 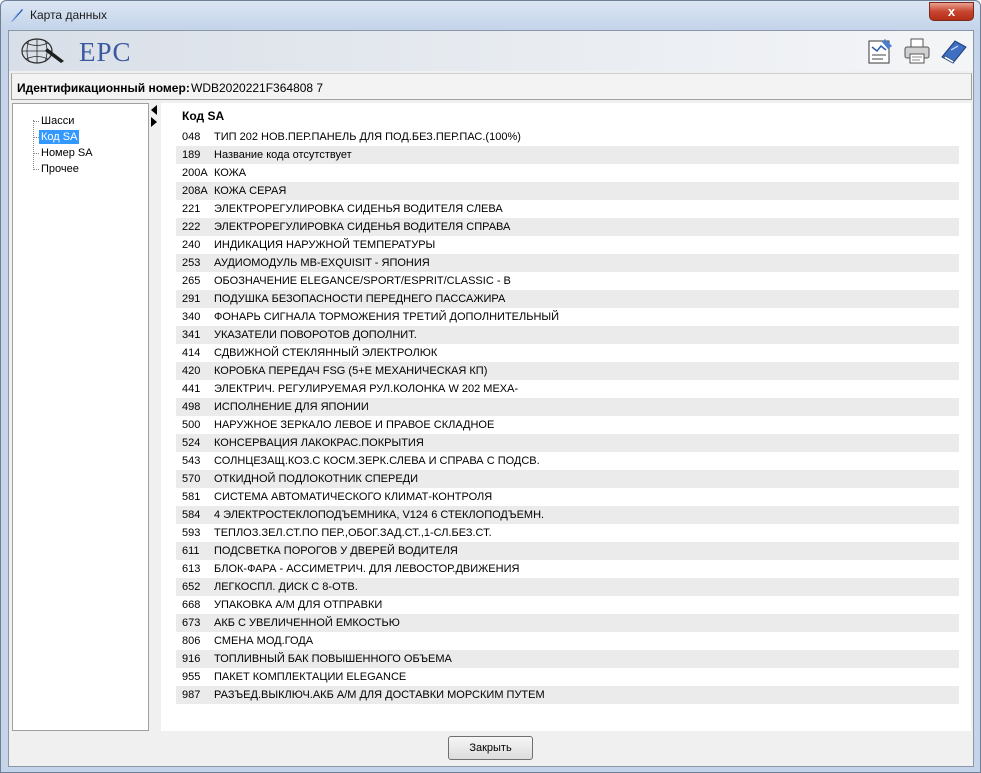 What do you see at coordinates (191, 497) in the screenshot?
I see `sa-code-cell: 581` at bounding box center [191, 497].